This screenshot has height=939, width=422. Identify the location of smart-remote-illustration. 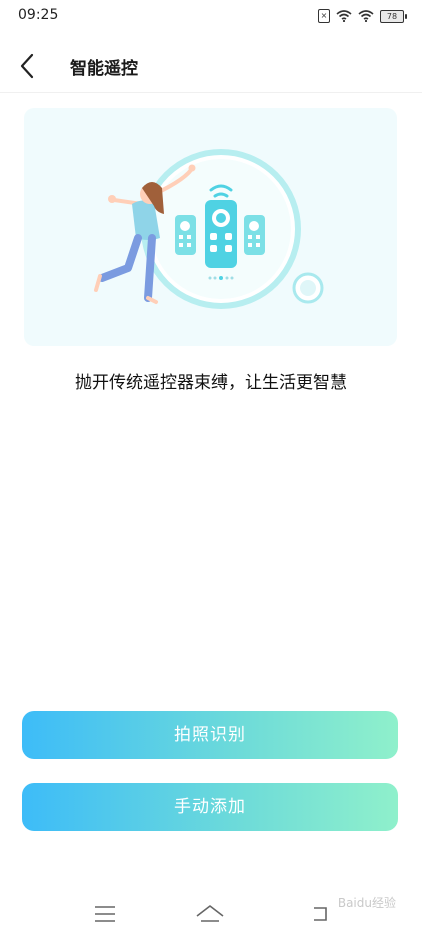
(209, 229).